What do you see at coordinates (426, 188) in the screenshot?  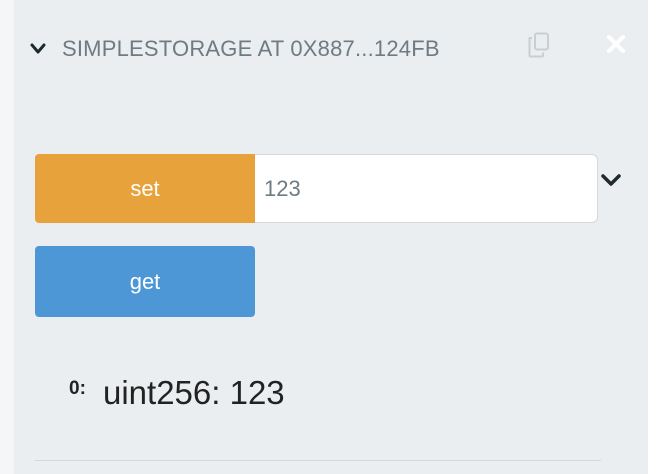 I see `set-value-input` at bounding box center [426, 188].